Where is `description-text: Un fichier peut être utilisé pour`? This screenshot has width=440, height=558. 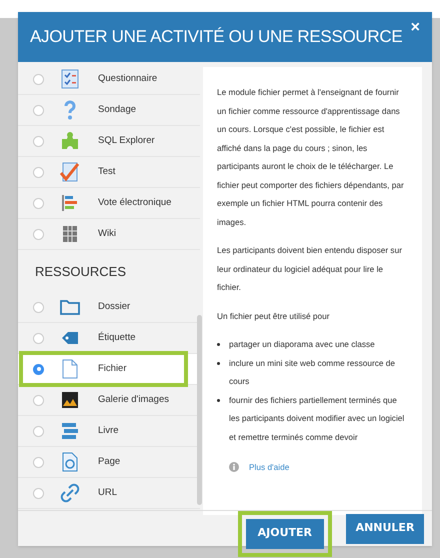 description-text: Un fichier peut être utilisé pour is located at coordinates (274, 316).